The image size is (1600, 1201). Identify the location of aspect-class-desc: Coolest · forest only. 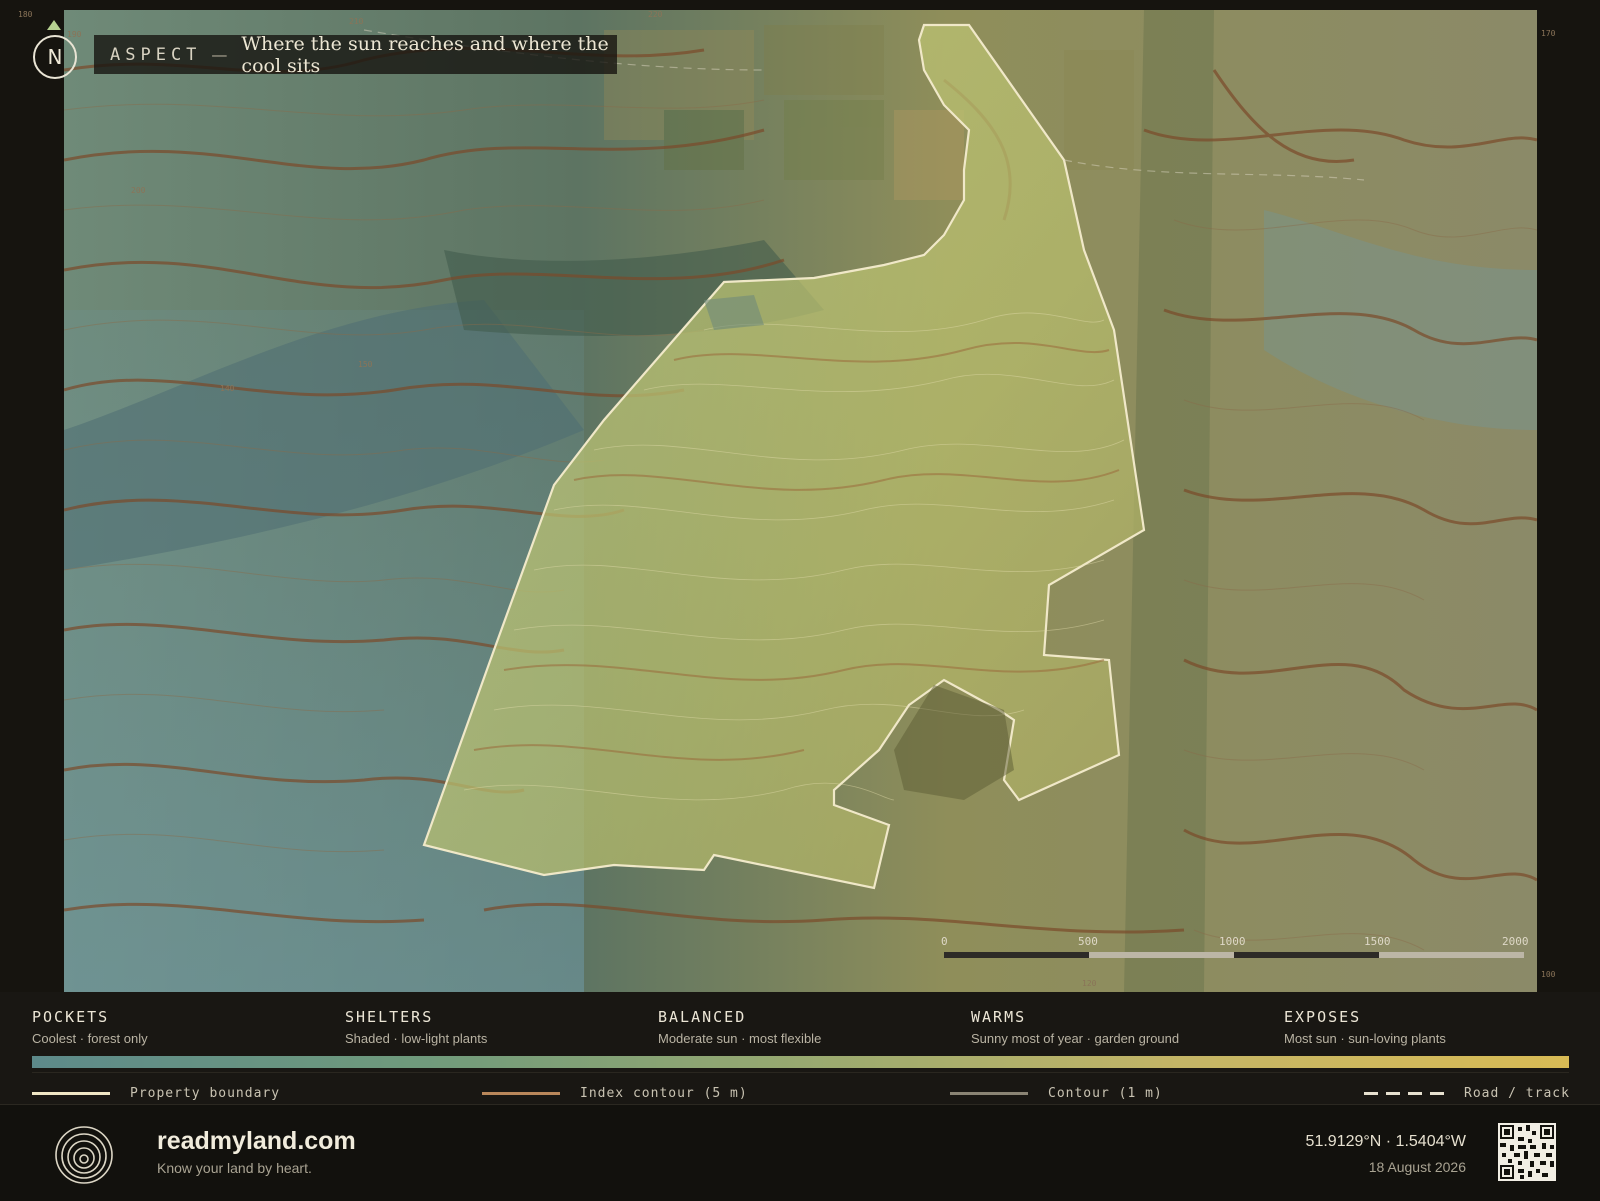
(90, 1038).